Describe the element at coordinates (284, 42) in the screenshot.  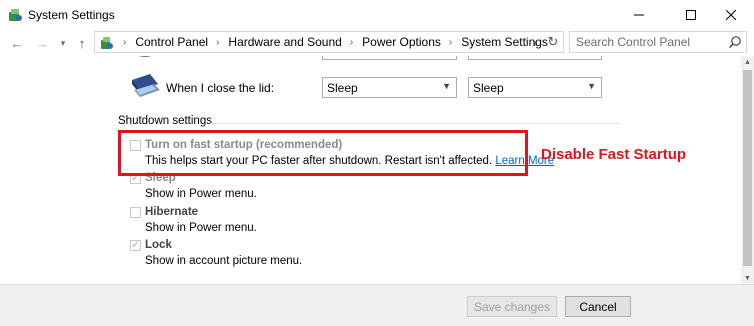
I see `breadcrumb-item: Hardware and Sound` at that location.